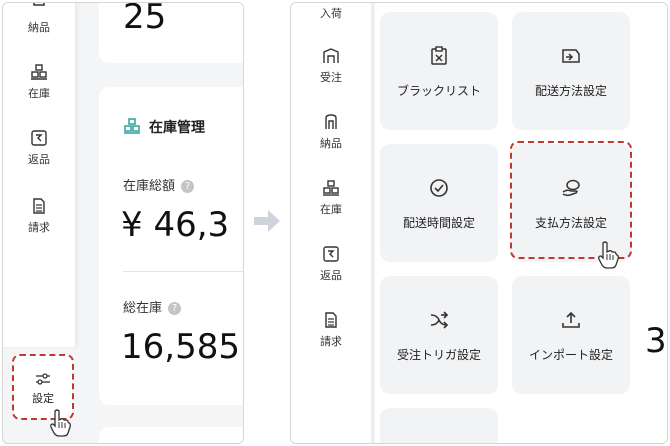 The width and height of the screenshot is (670, 446). What do you see at coordinates (438, 91) in the screenshot?
I see `tile-label: ブラックリスト` at bounding box center [438, 91].